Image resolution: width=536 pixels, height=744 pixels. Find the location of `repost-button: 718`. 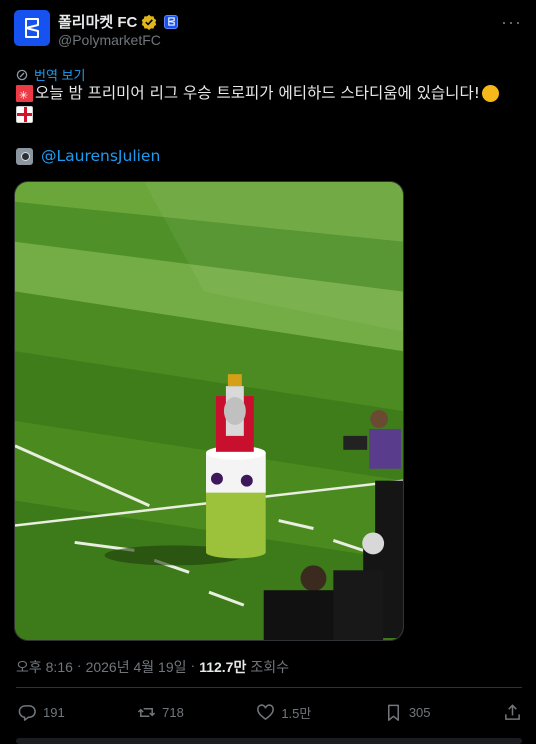

repost-button: 718 is located at coordinates (160, 712).